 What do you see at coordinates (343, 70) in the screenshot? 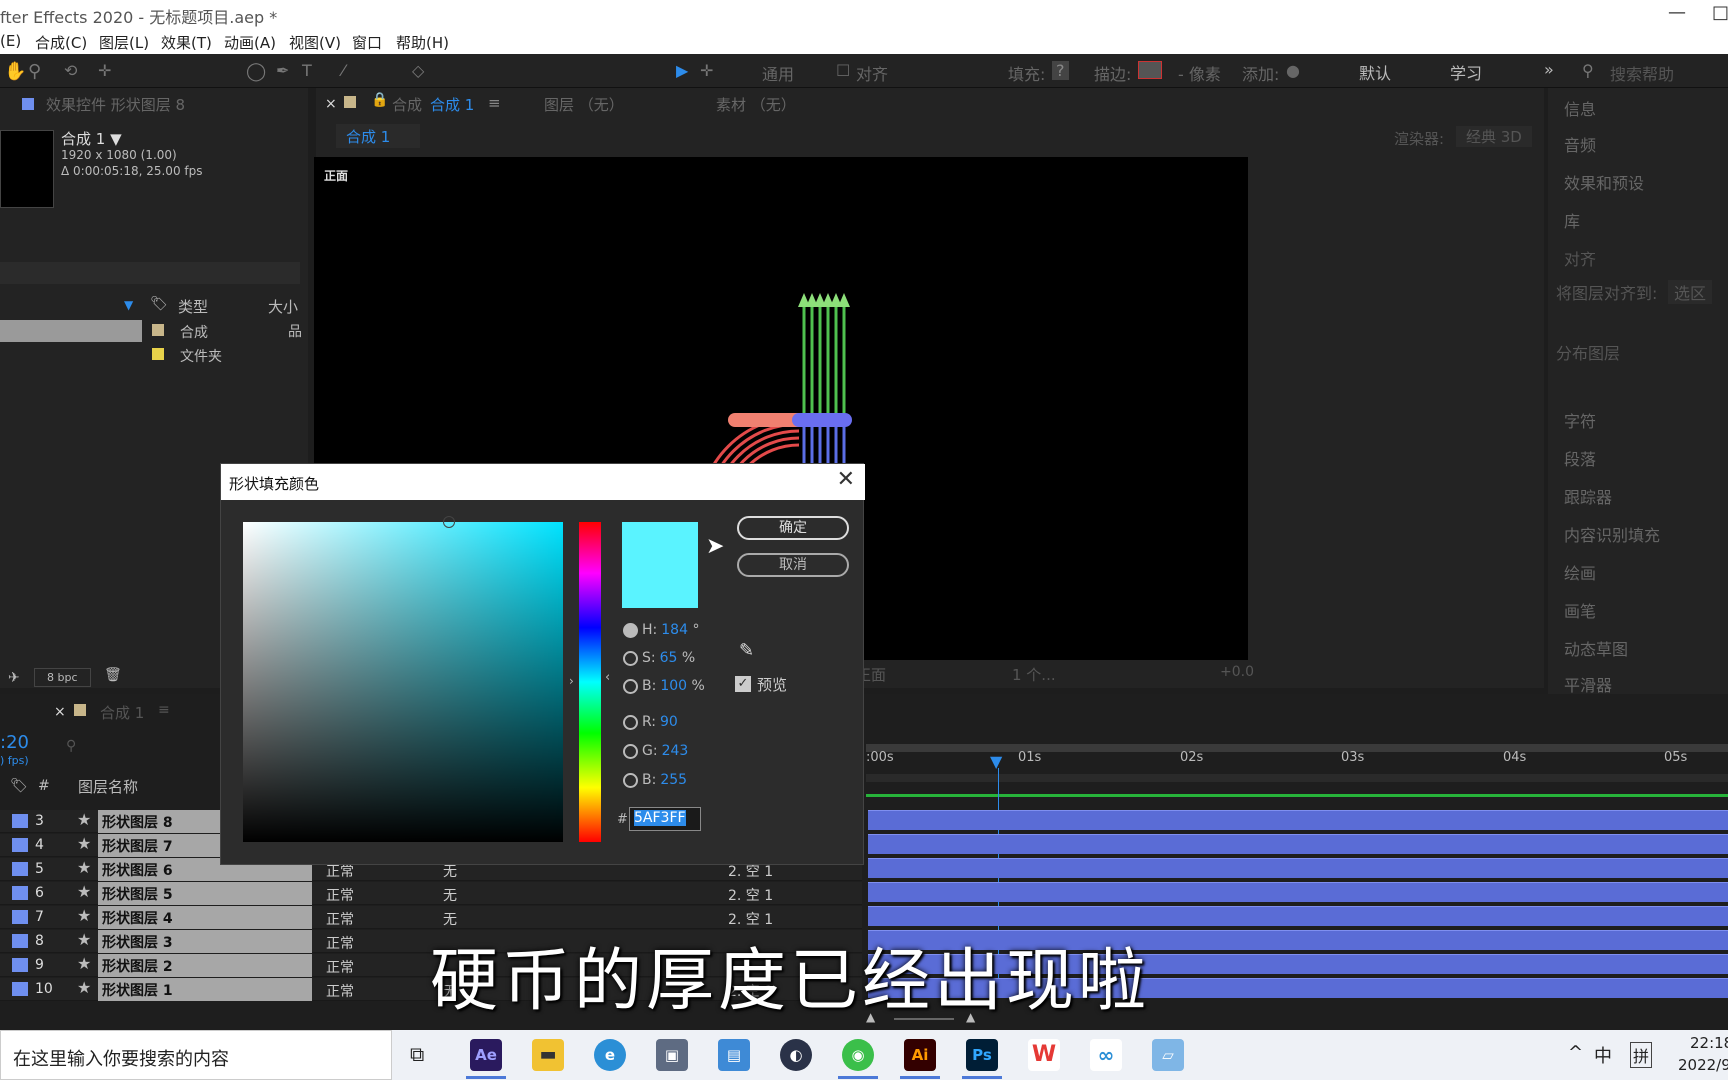
I see `brush-tool-icon: ⁄` at bounding box center [343, 70].